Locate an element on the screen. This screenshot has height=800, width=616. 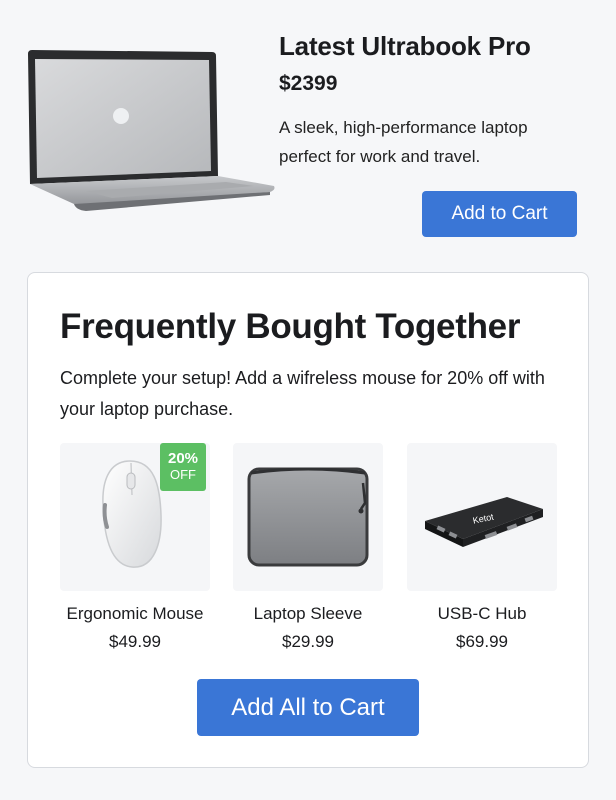
bundle-item-mouse: 20% OFF Ergonomic Mouse $49.99 is located at coordinates (135, 547).